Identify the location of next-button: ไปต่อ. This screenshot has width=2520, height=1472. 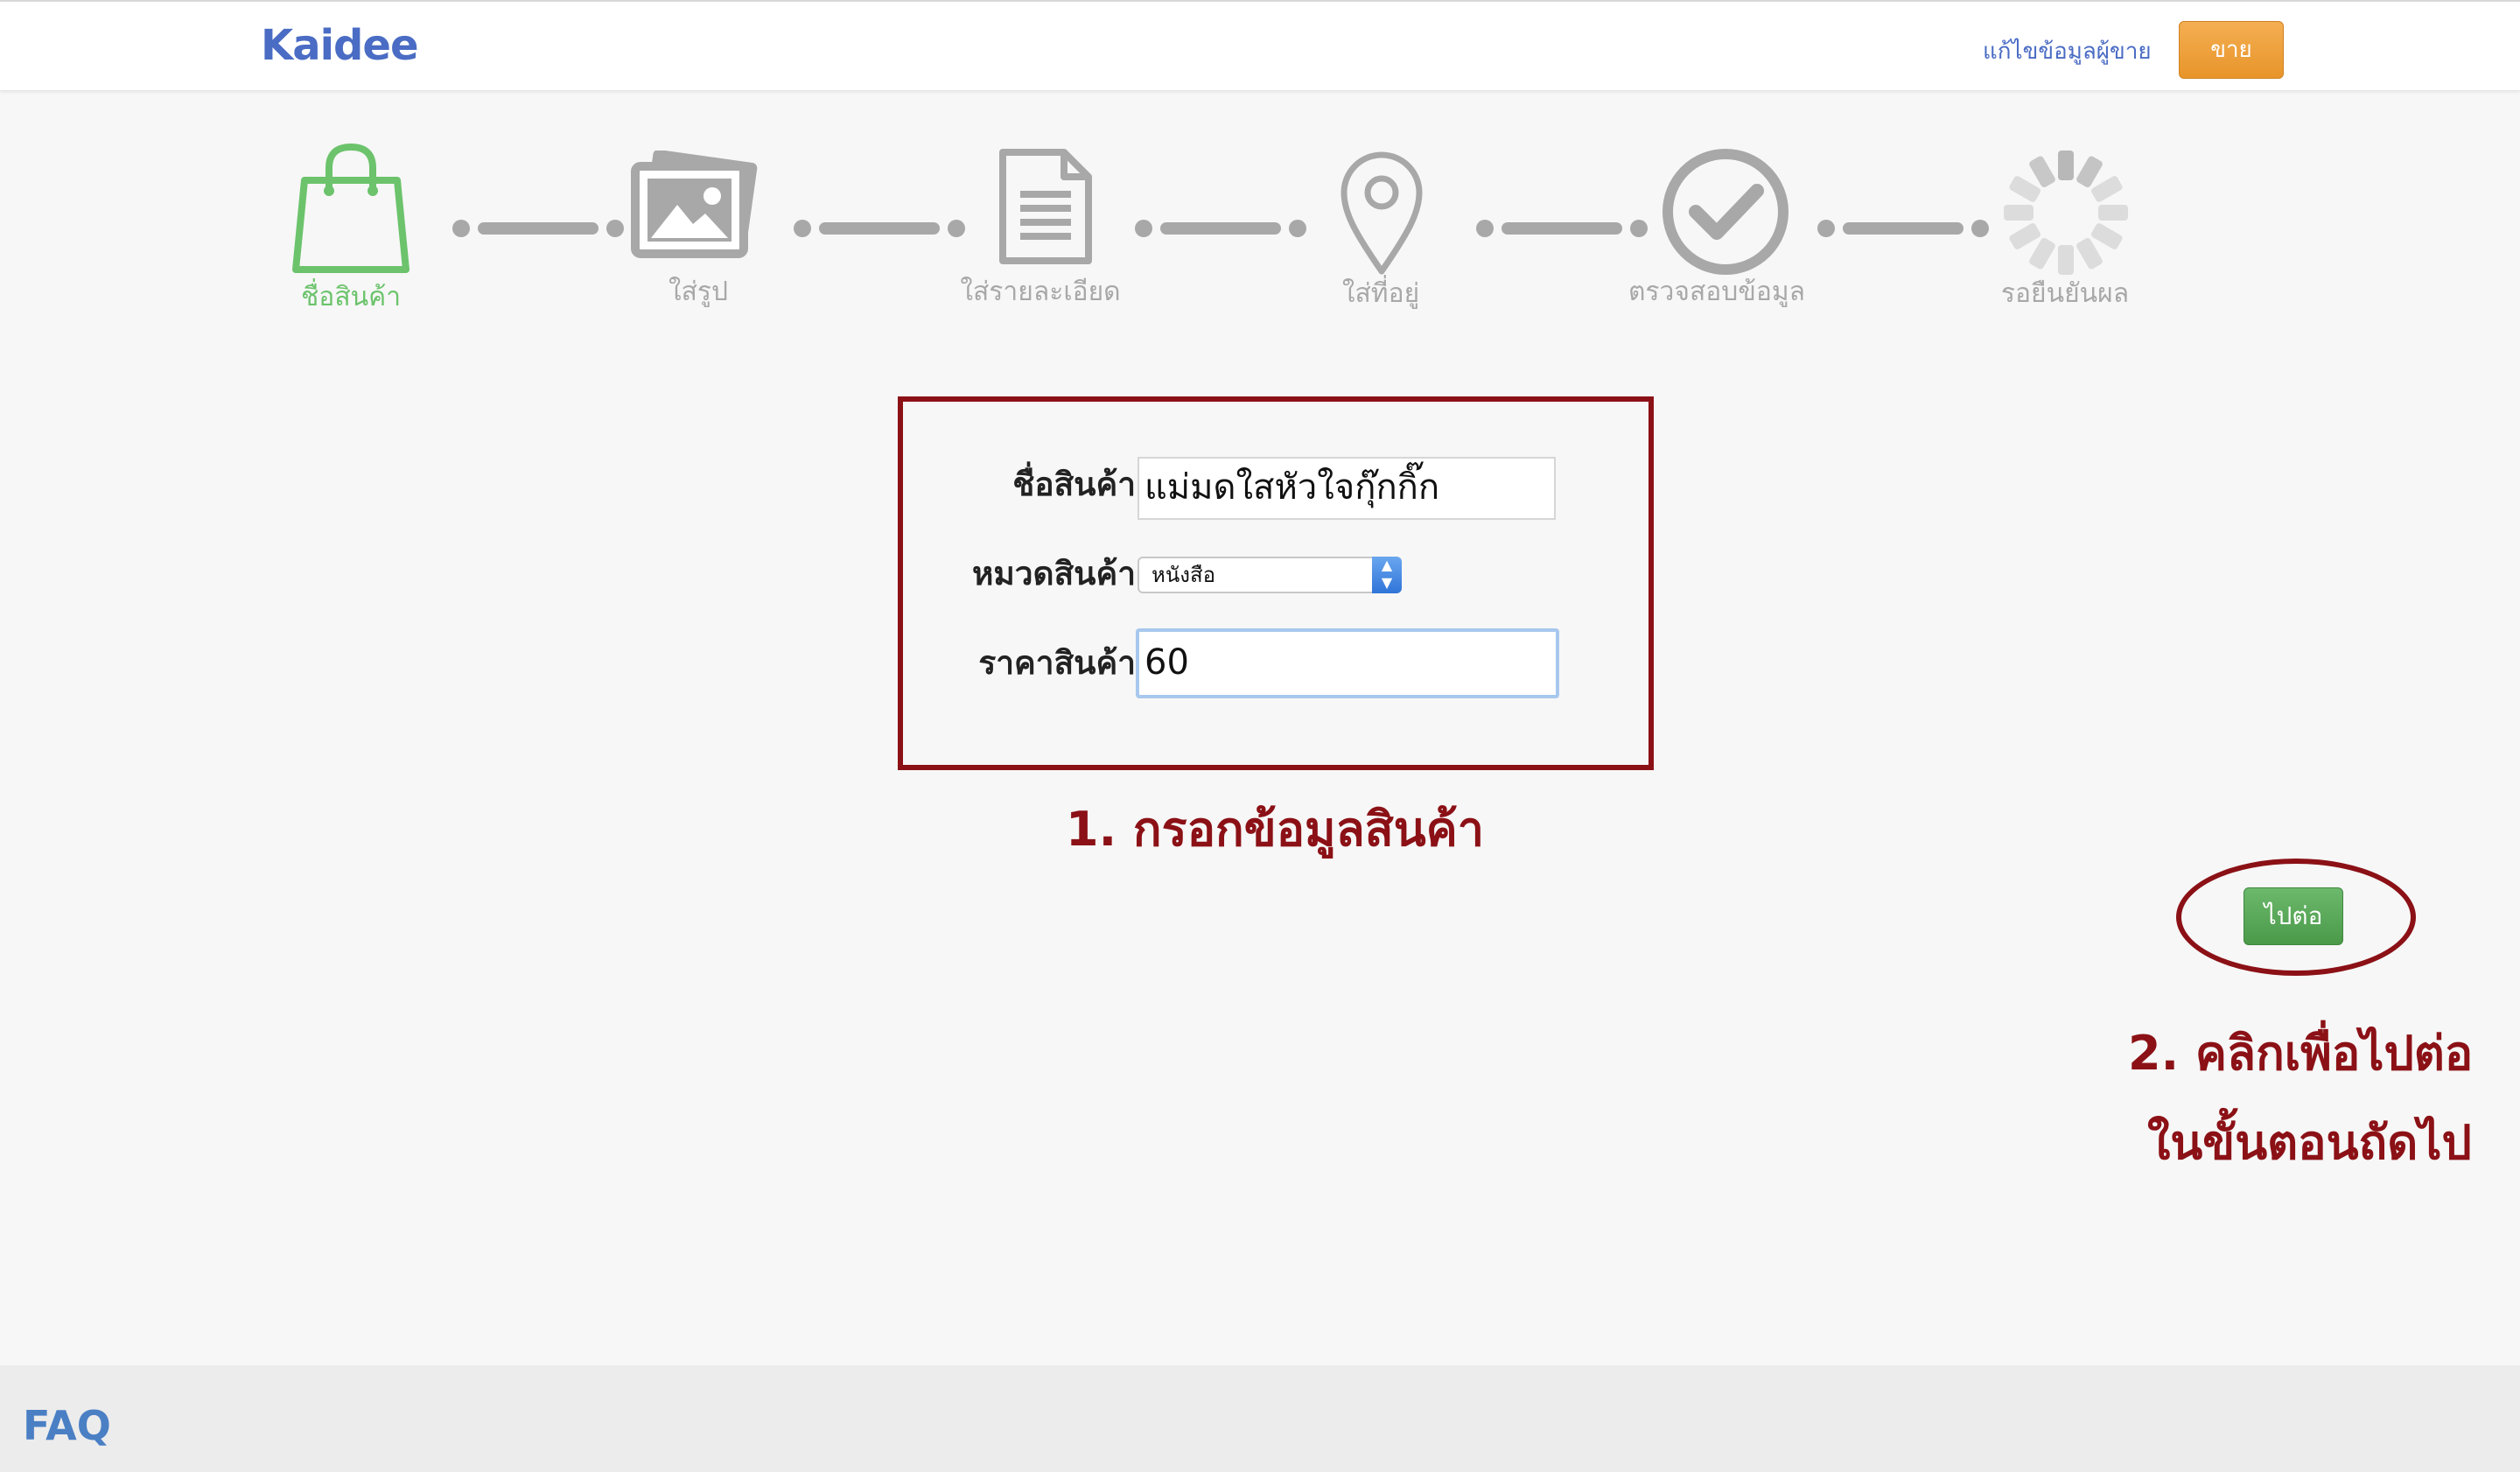
(2293, 916).